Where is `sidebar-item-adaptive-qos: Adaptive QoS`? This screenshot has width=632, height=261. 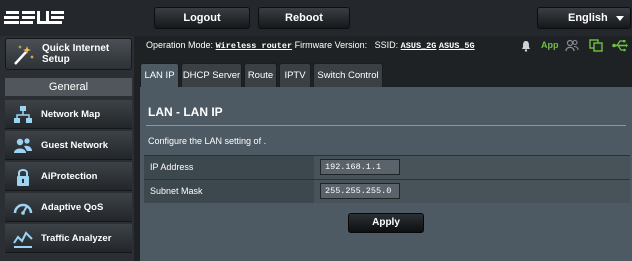
sidebar-item-adaptive-qos: Adaptive QoS is located at coordinates (68, 207).